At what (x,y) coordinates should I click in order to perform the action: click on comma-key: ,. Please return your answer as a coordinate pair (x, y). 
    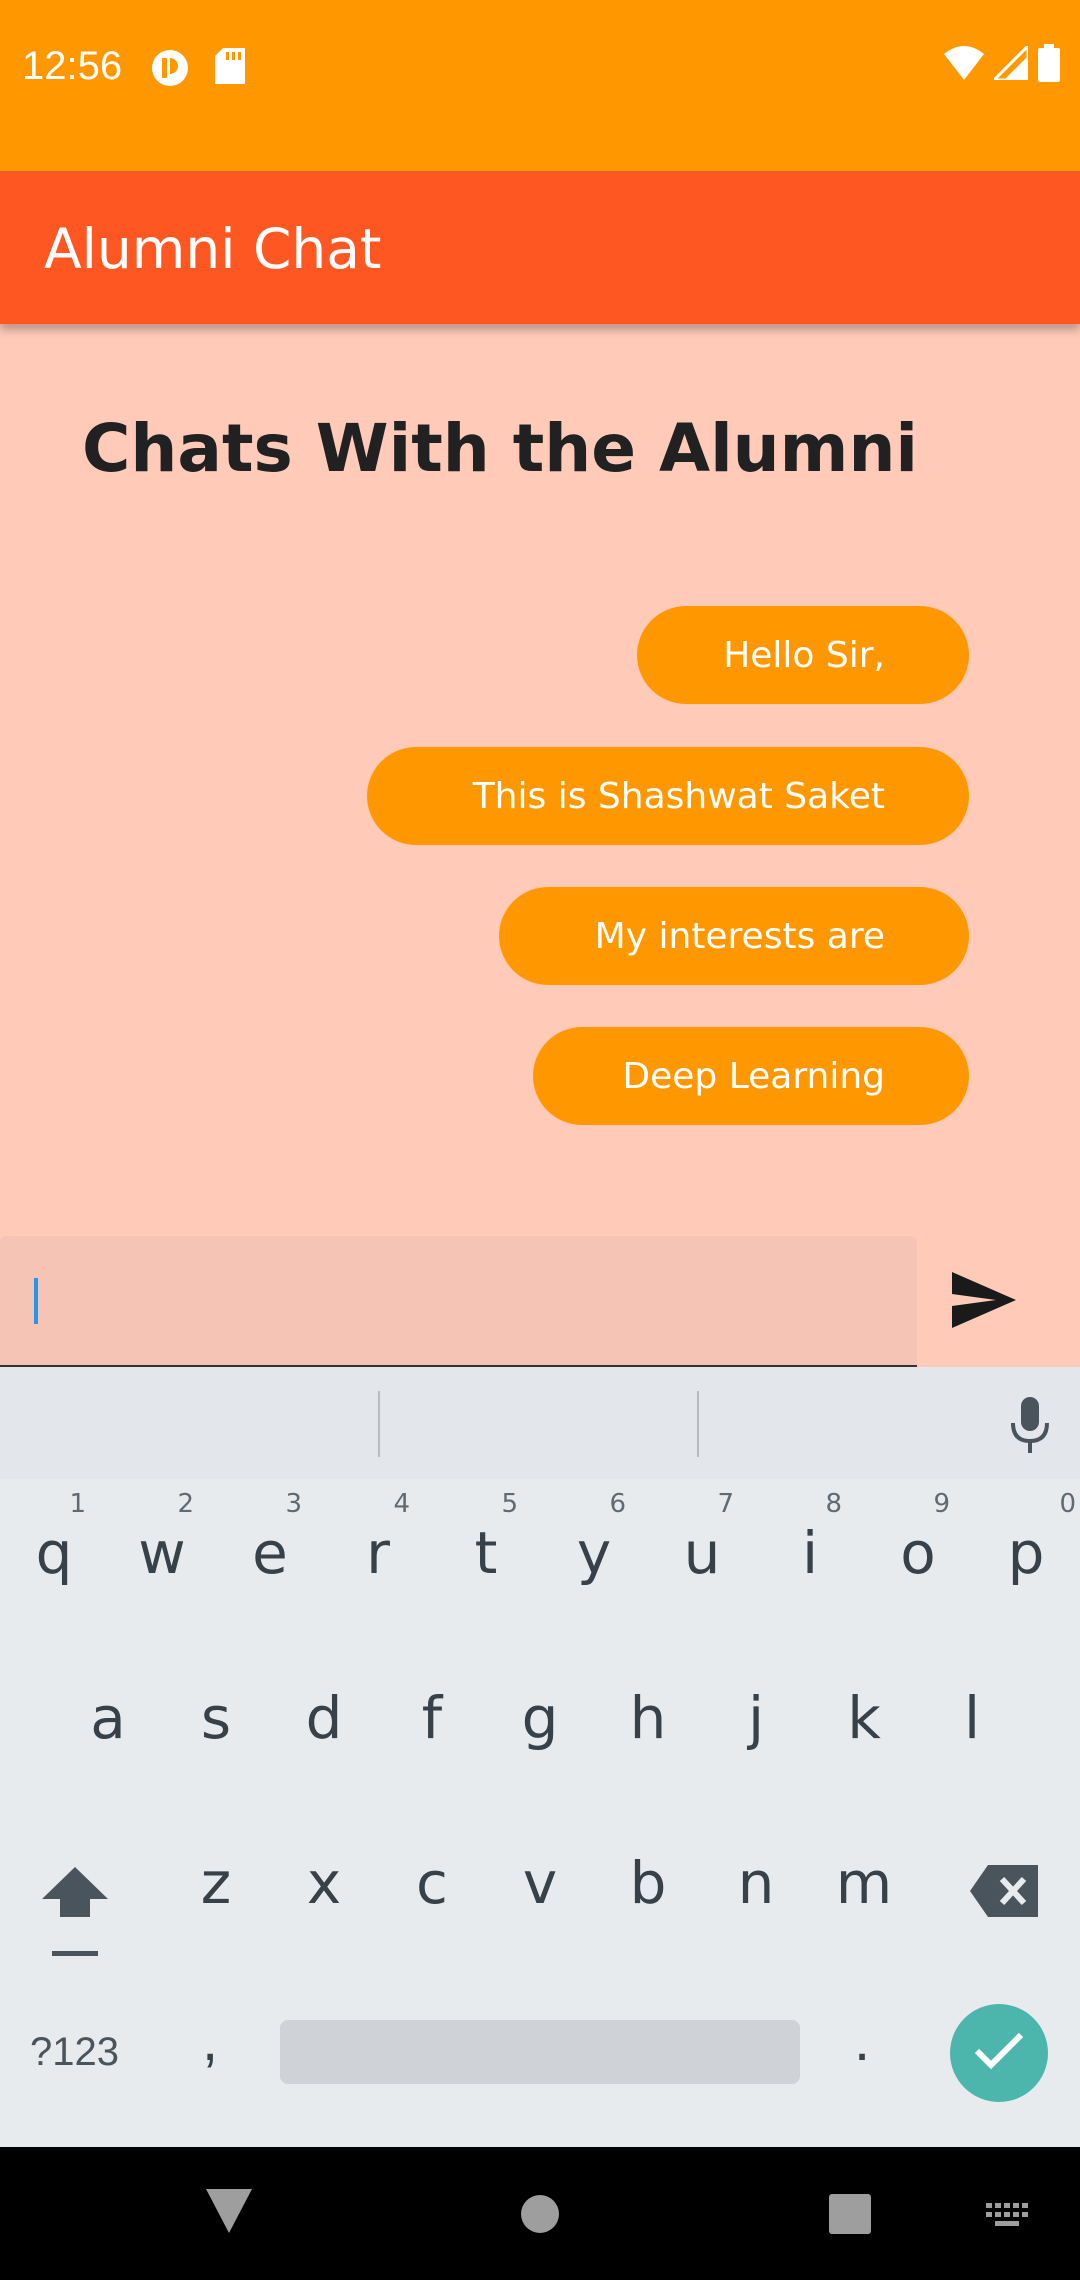
    Looking at the image, I should click on (210, 2040).